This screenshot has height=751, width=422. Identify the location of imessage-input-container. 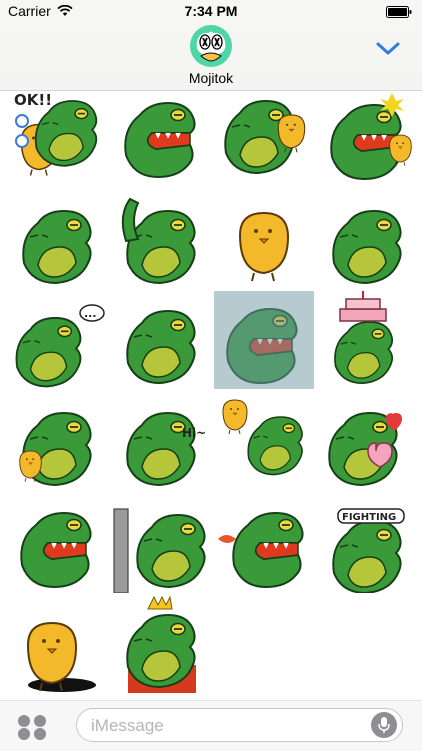
(239, 725).